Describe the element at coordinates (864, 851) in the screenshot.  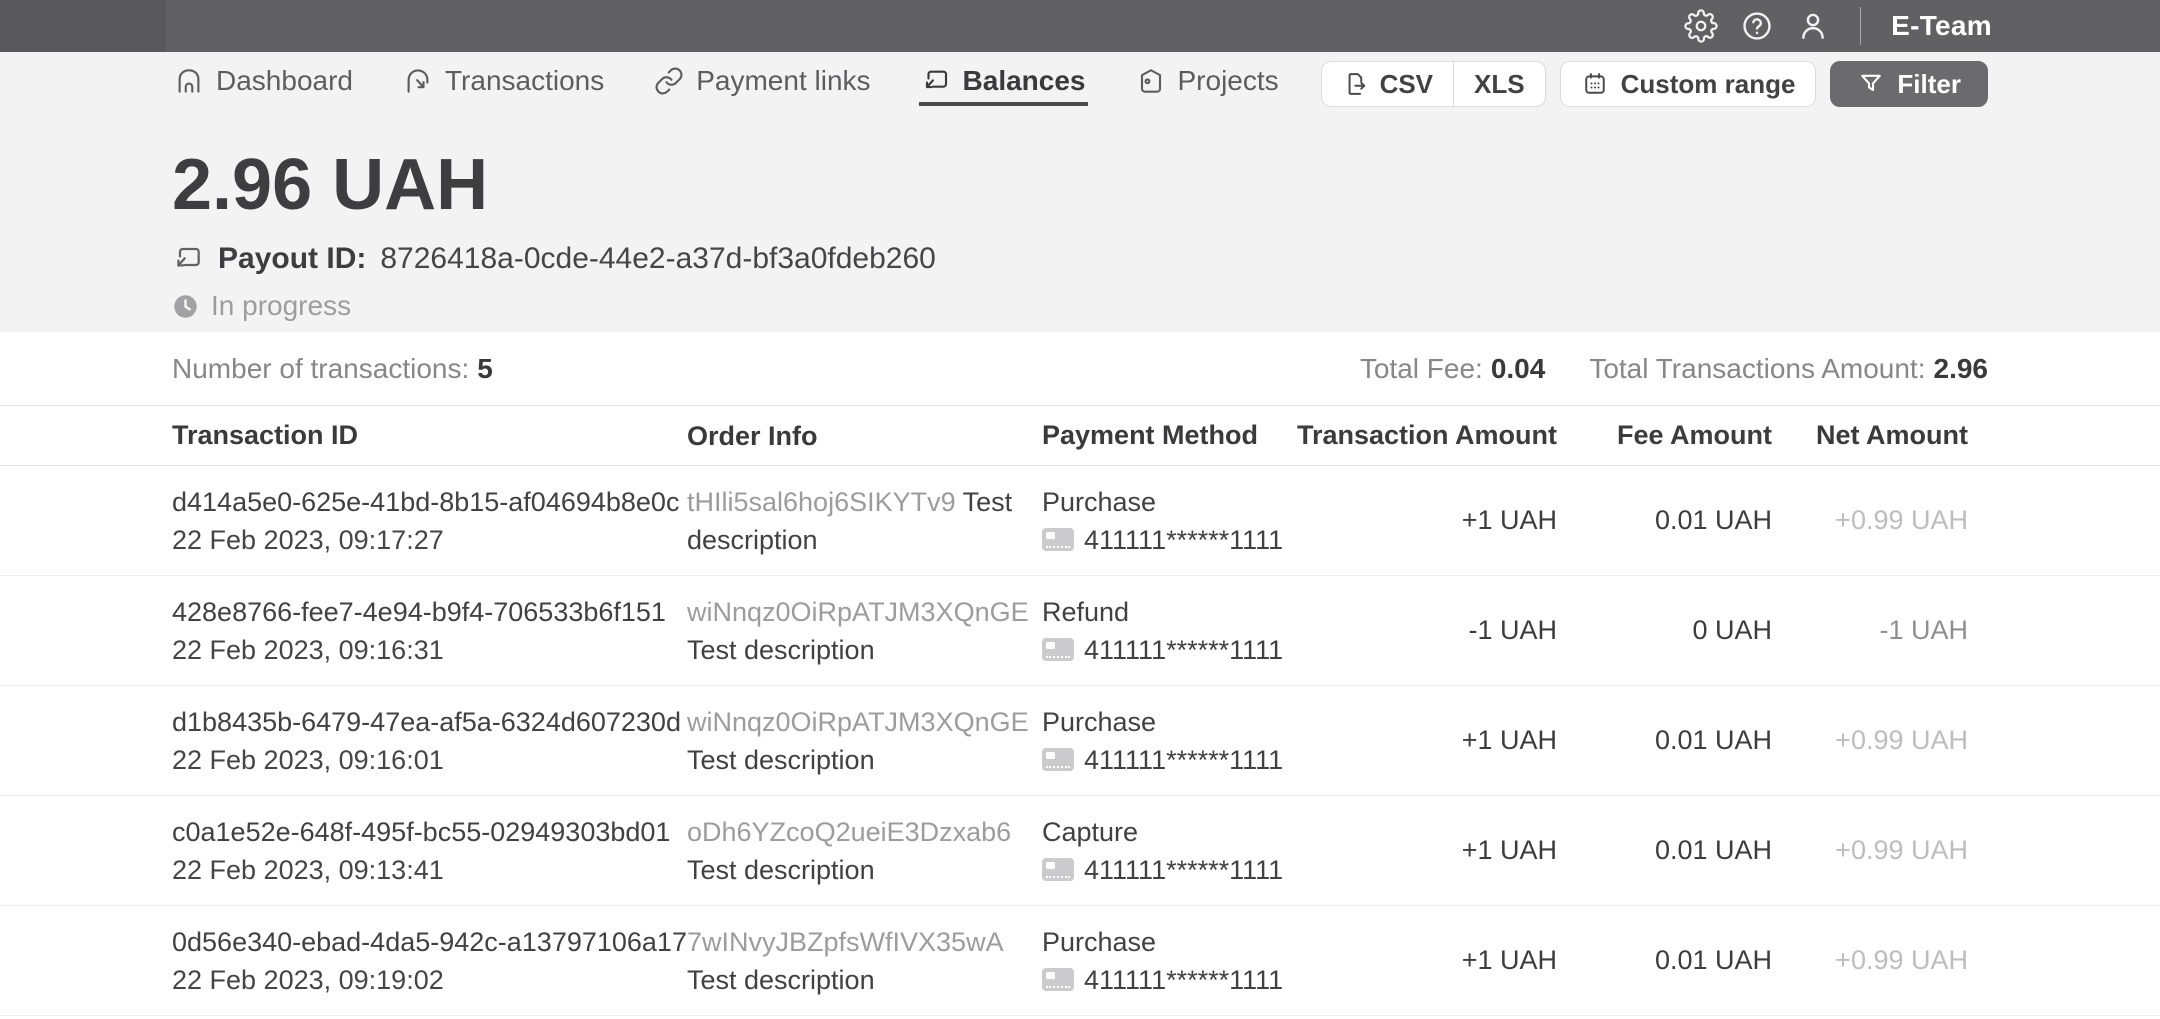
I see `order-info-cell: oDh6YZcoQ2ueiE3Dzxab6 Test description` at that location.